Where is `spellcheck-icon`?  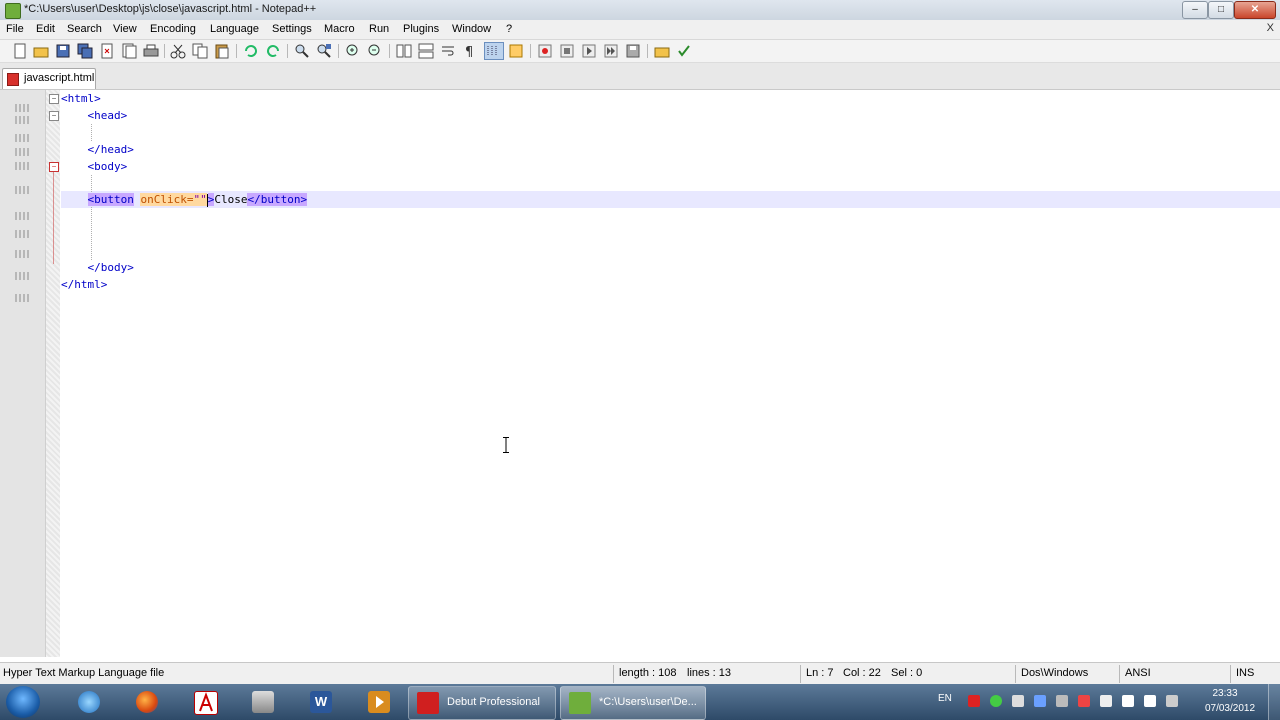
spellcheck-icon is located at coordinates (684, 51).